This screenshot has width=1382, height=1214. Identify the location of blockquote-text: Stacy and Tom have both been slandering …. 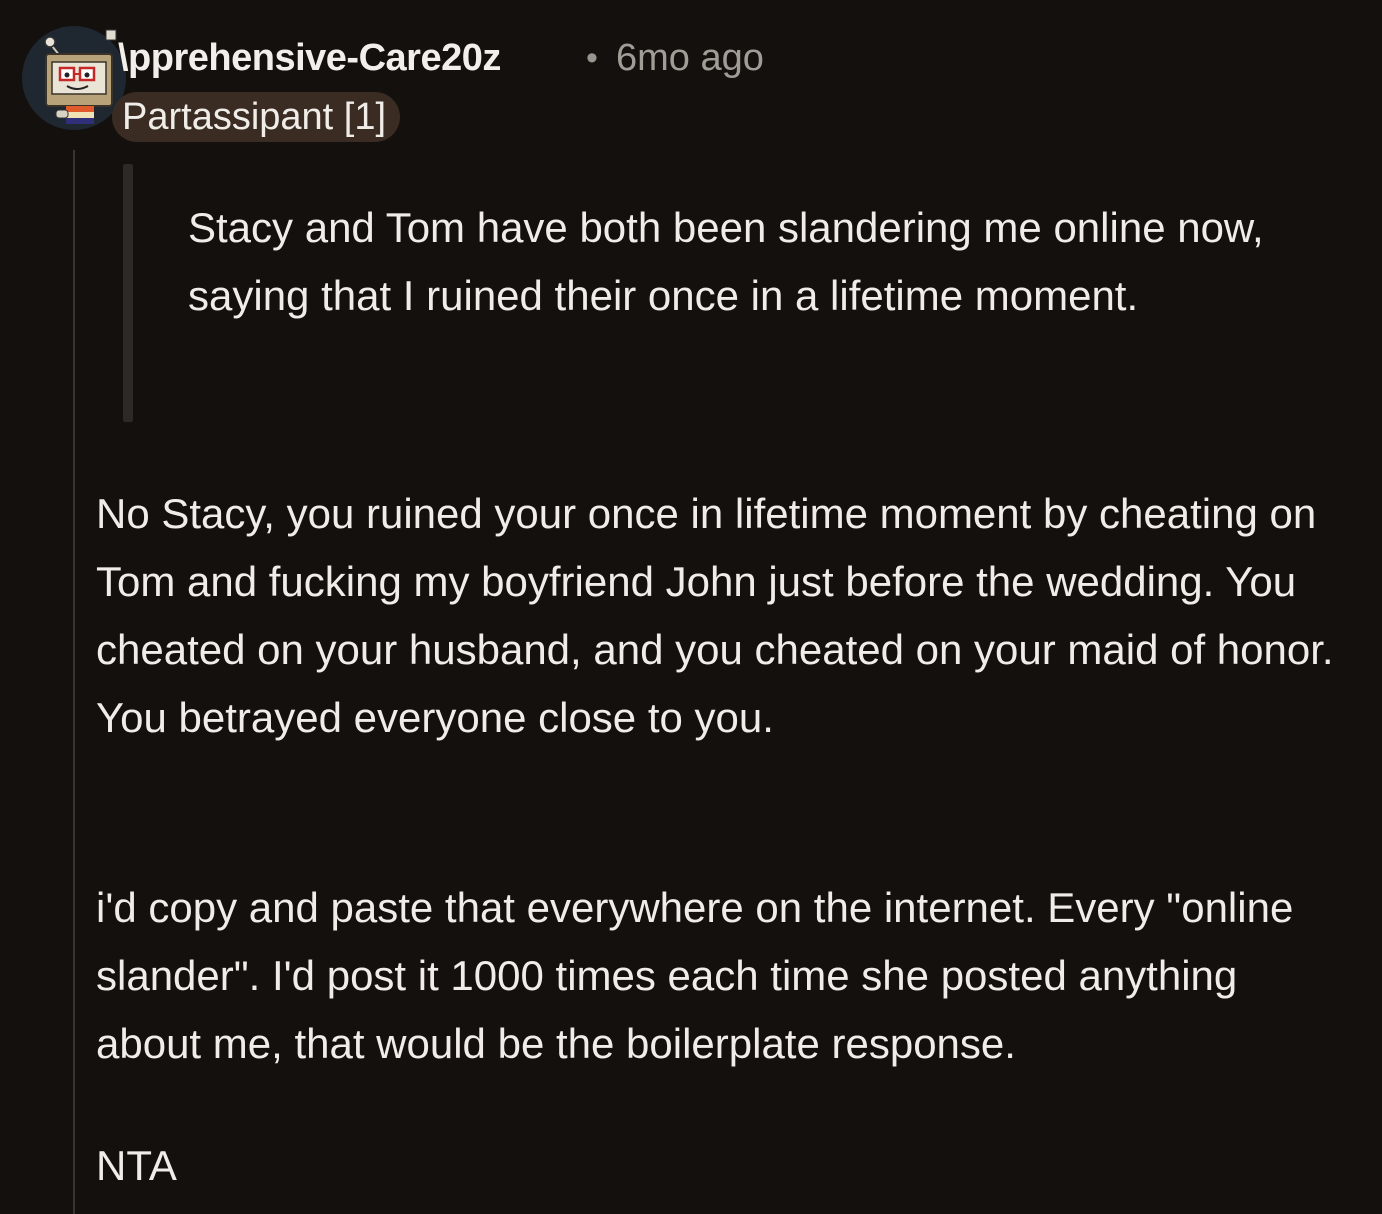
(726, 261).